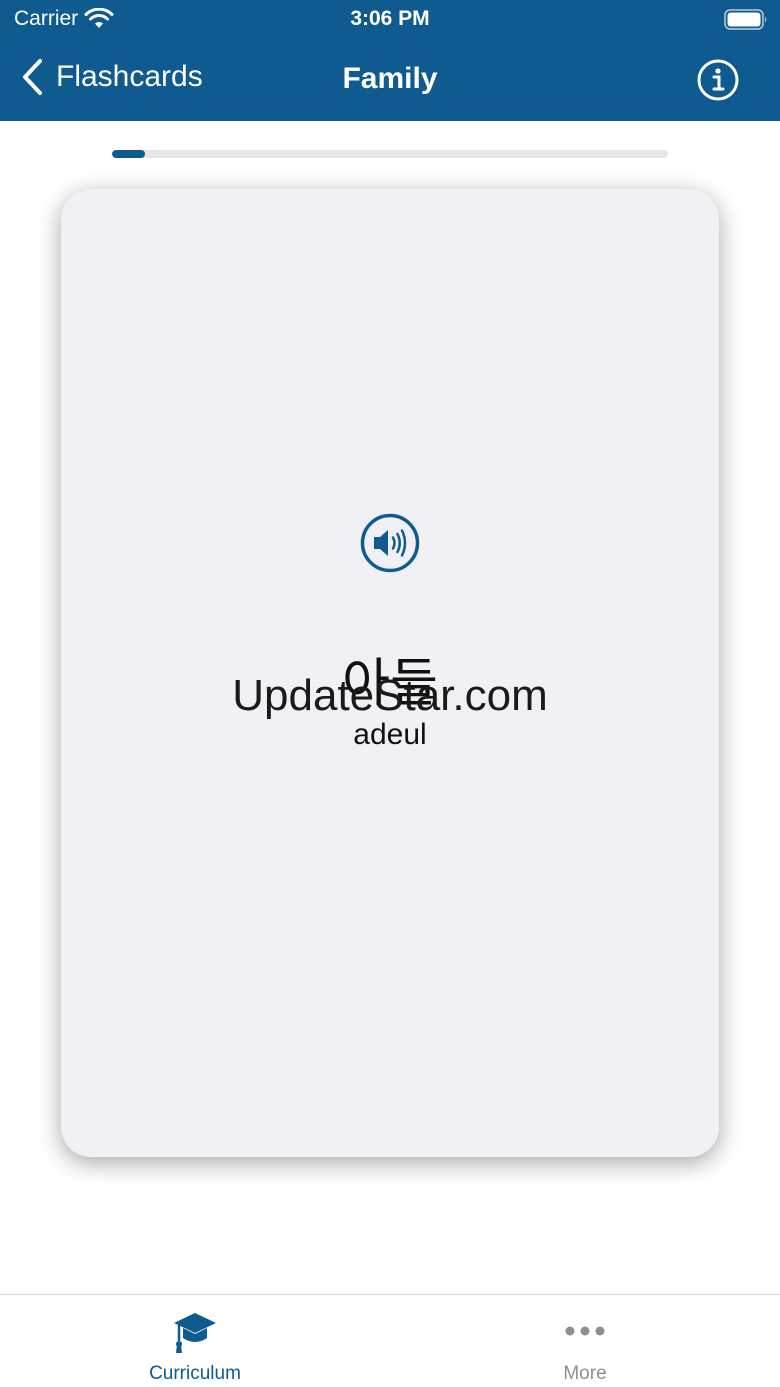 This screenshot has width=780, height=1387. Describe the element at coordinates (390, 80) in the screenshot. I see `navigation-bar: Flashcards Family` at that location.